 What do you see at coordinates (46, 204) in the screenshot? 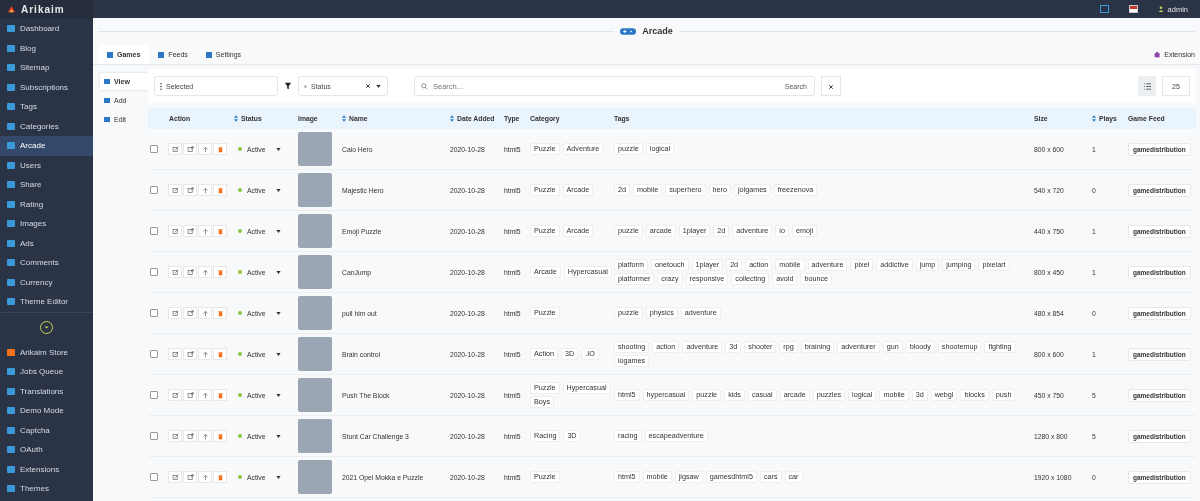
I see `sidebar-item: Rating` at bounding box center [46, 204].